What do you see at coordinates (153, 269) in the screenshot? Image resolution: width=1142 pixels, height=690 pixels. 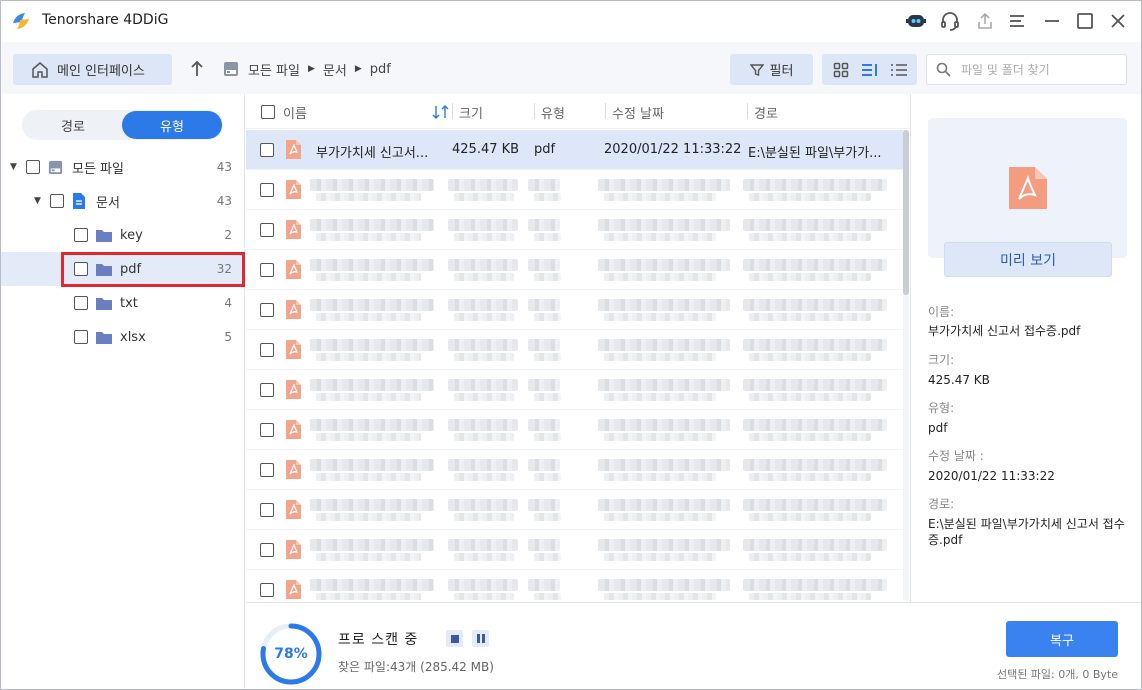 I see `highlight-annotation-box` at bounding box center [153, 269].